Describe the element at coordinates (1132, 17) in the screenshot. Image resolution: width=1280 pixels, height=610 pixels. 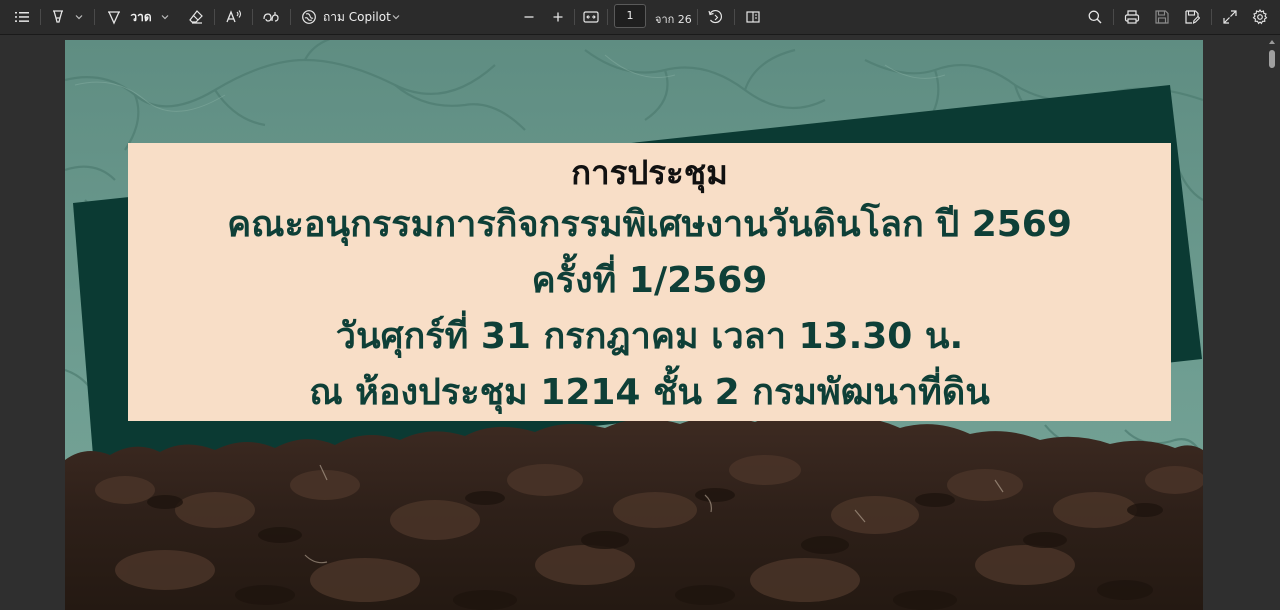
I see `print-icon` at that location.